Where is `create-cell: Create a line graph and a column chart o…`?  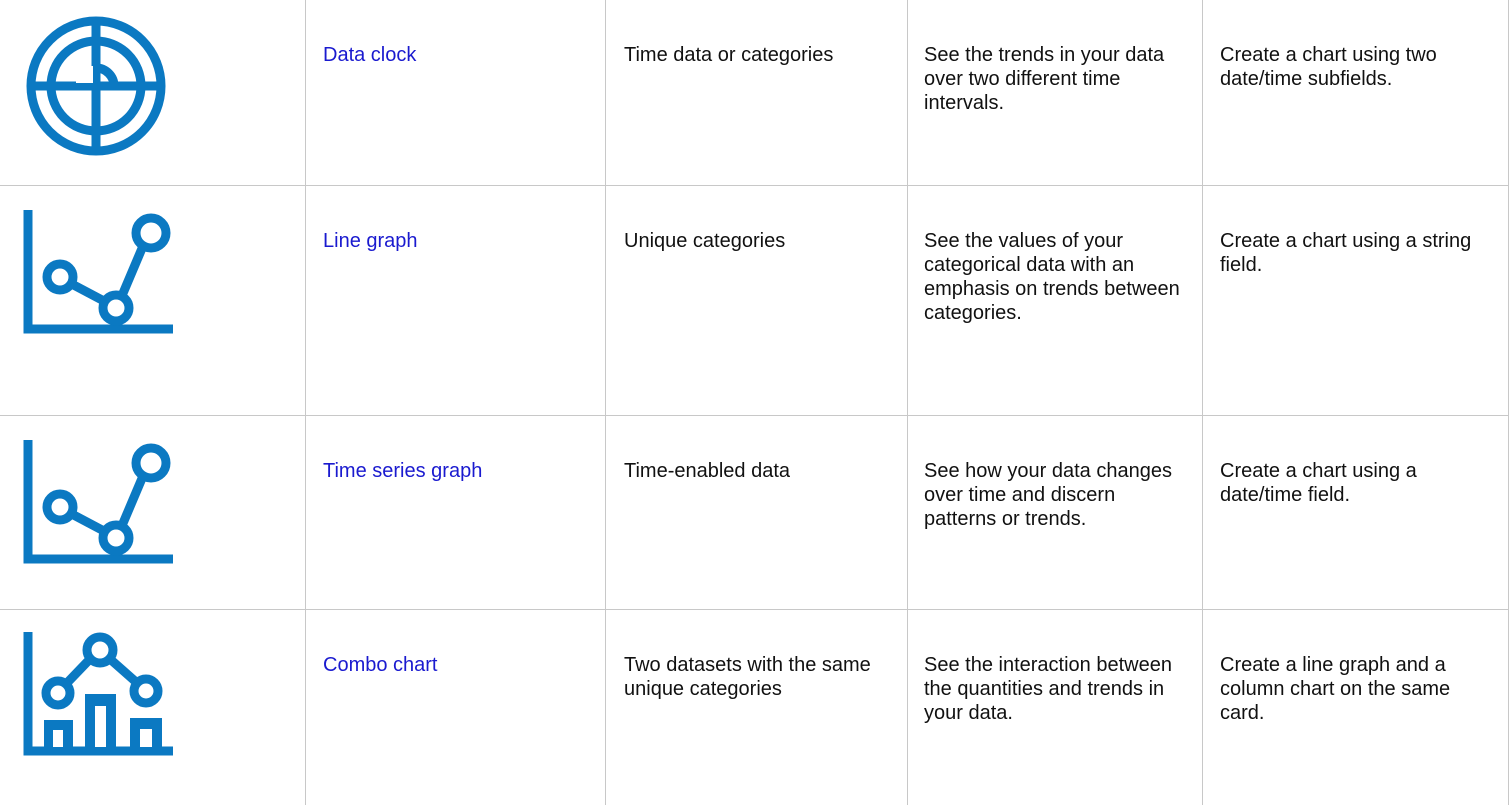
create-cell: Create a line graph and a column chart o… is located at coordinates (1335, 689).